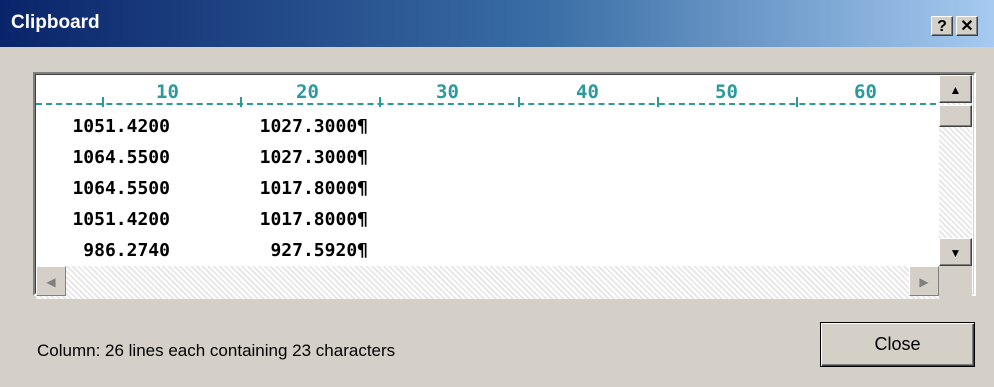 Image resolution: width=994 pixels, height=387 pixels. What do you see at coordinates (51, 281) in the screenshot?
I see `scroll-left-arrow-icon: ◀` at bounding box center [51, 281].